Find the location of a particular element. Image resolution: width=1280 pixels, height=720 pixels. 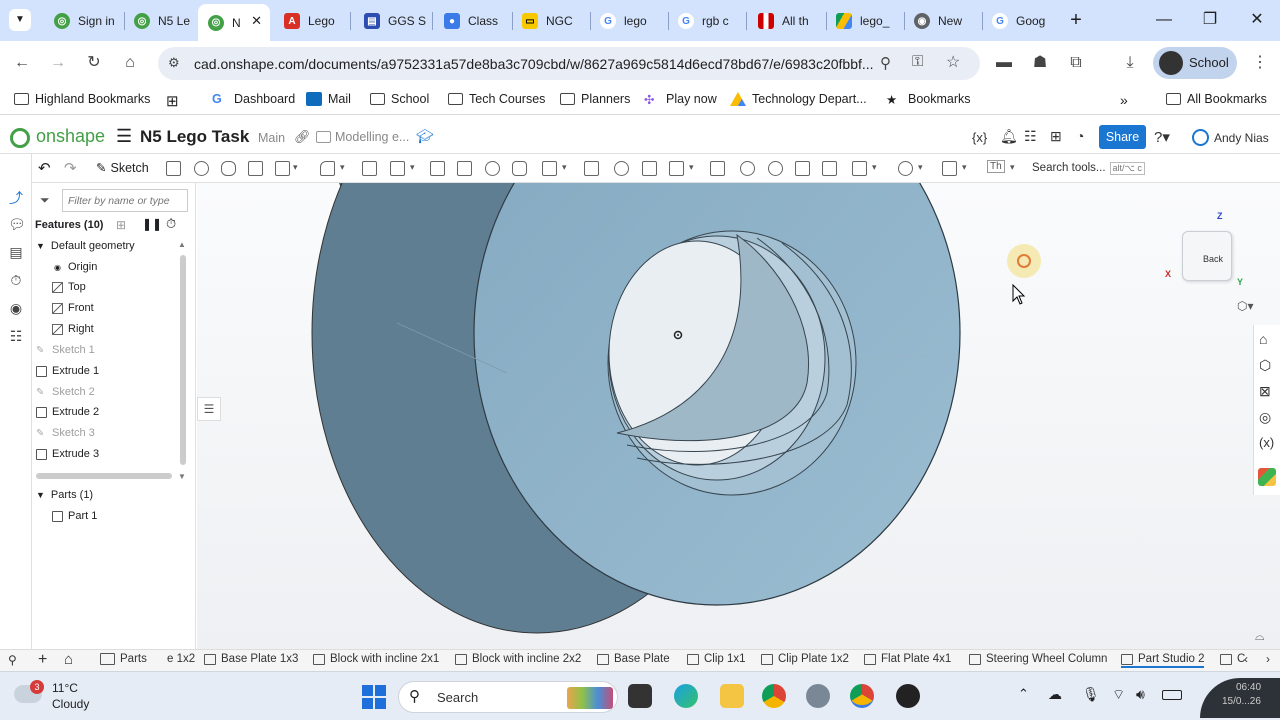

browser-tab-12: ◉ New is located at coordinates (942, 21).